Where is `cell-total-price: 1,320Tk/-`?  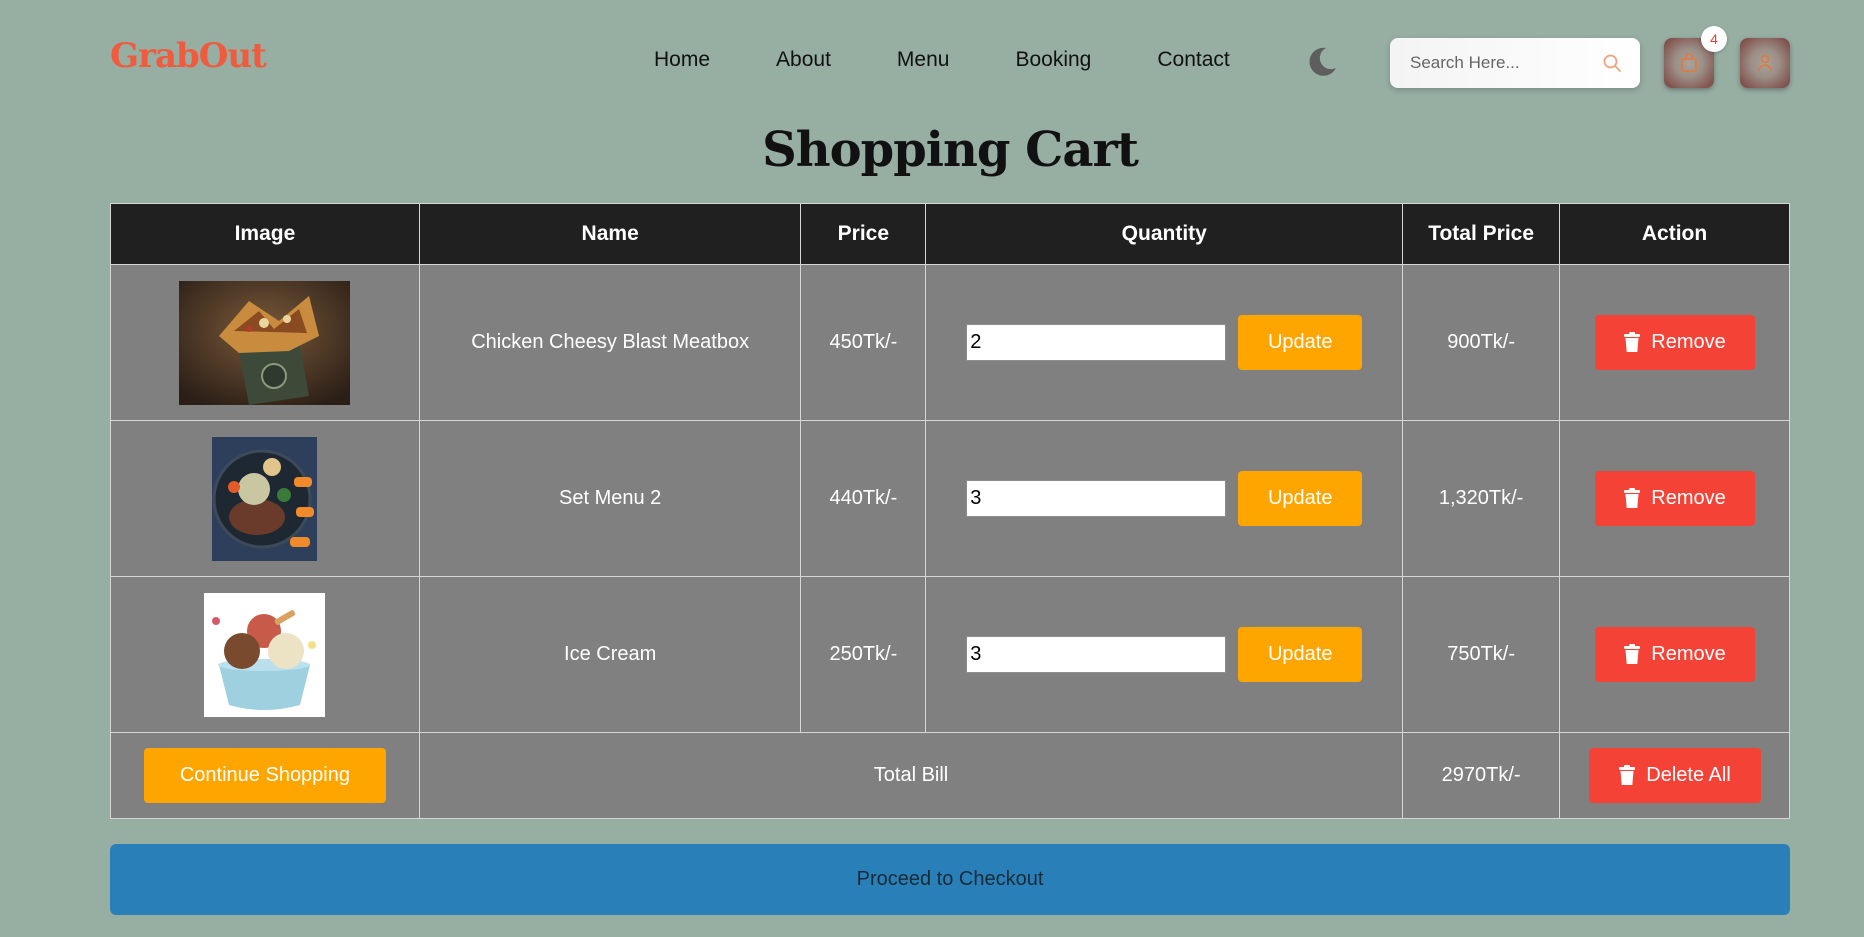
cell-total-price: 1,320Tk/- is located at coordinates (1481, 498).